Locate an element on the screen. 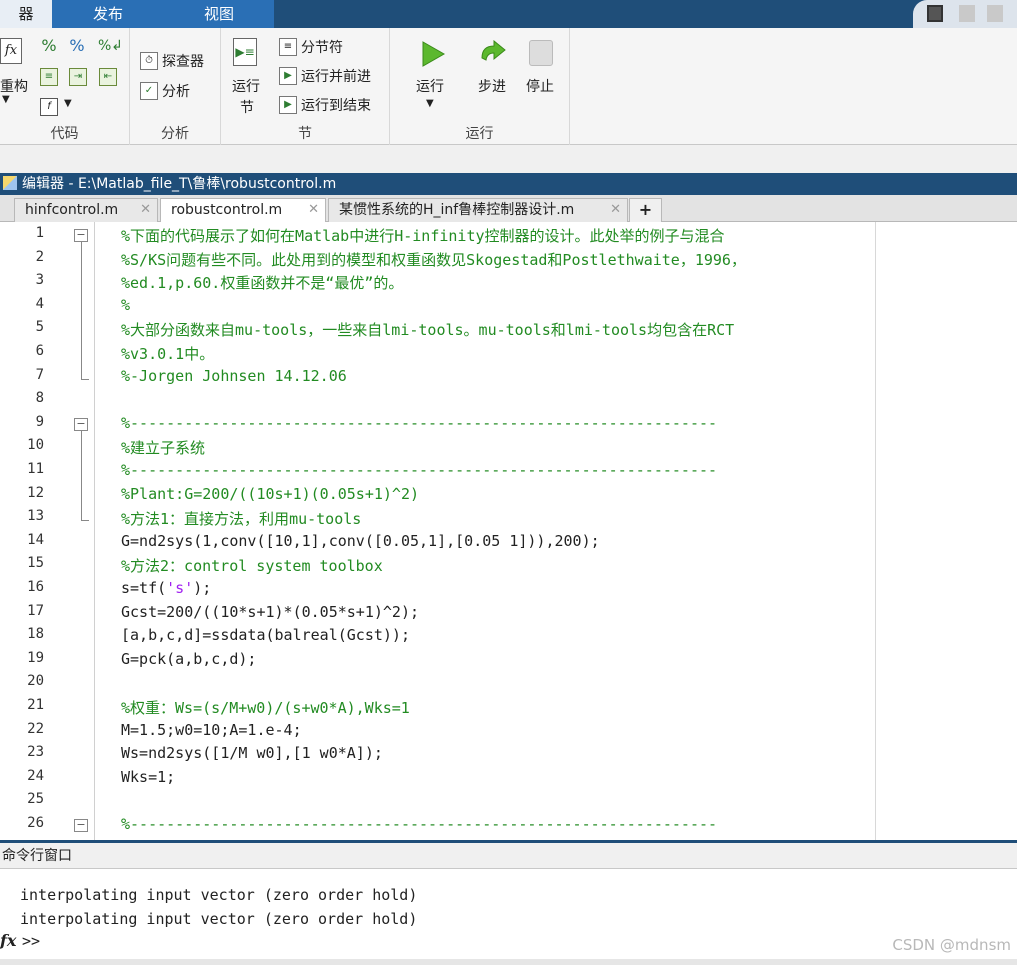 The width and height of the screenshot is (1017, 965). code-line: s=tf('s'); is located at coordinates (166, 588).